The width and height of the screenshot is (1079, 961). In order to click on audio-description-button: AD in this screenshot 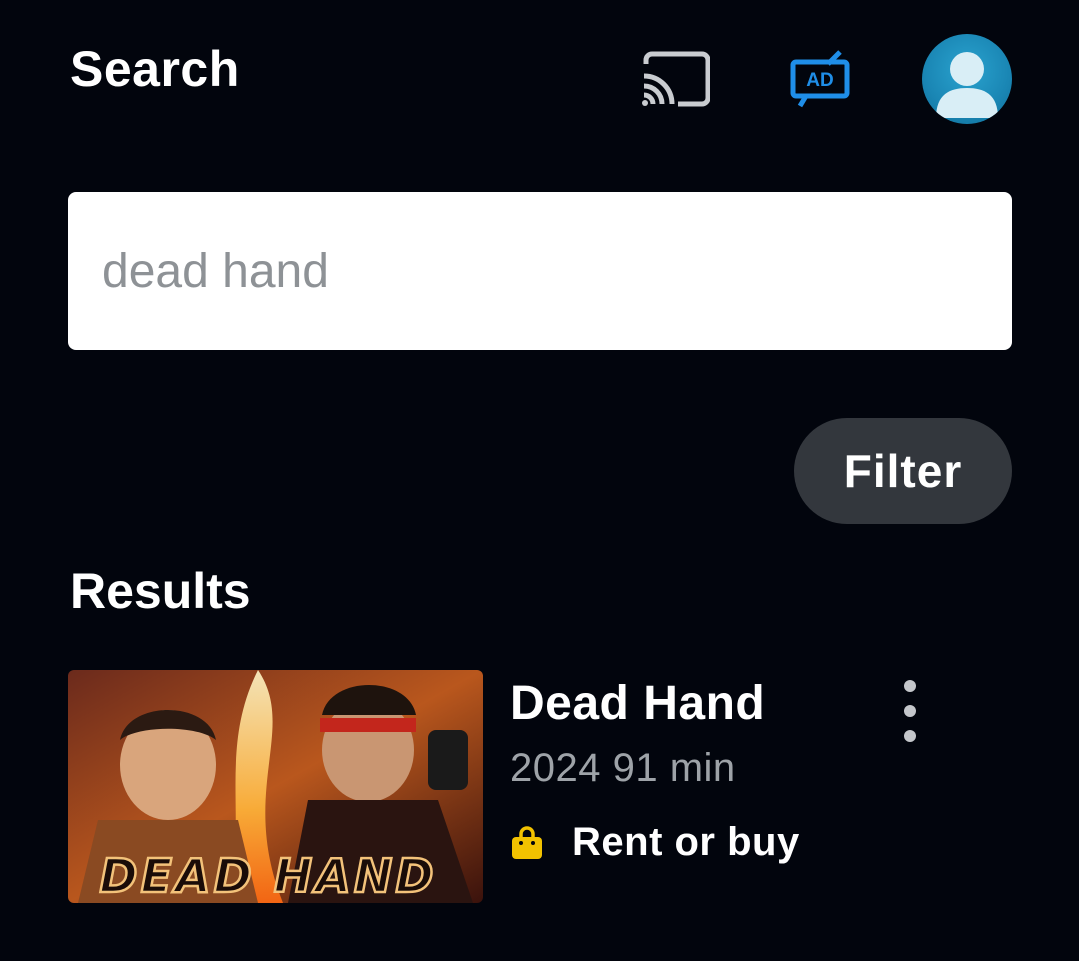, I will do `click(821, 79)`.